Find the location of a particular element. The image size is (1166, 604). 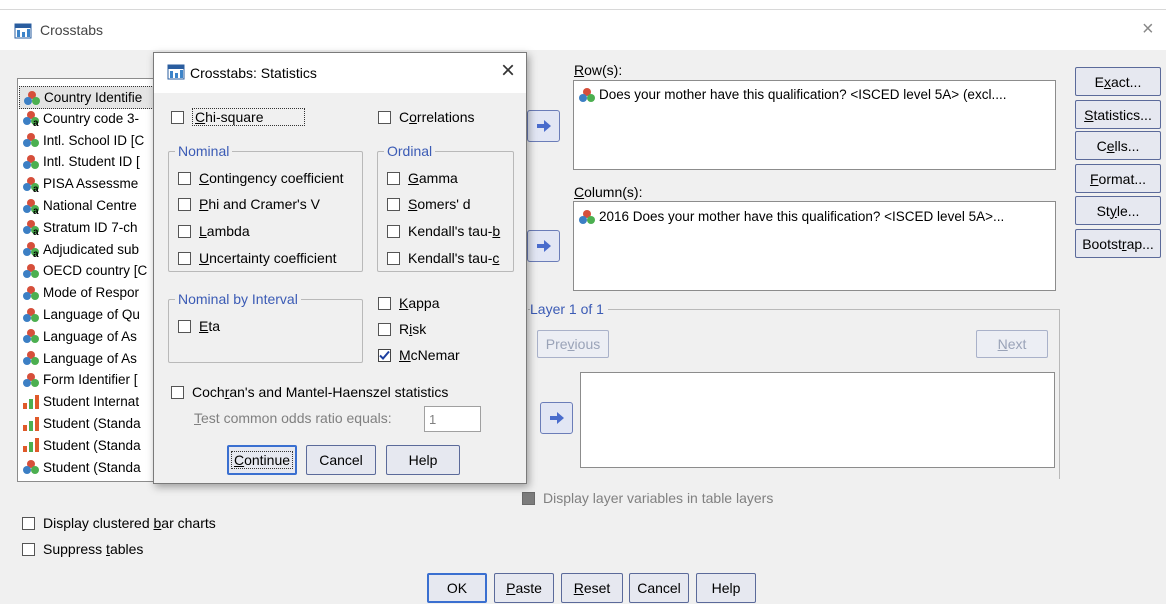

paste-button: Paste is located at coordinates (524, 588).